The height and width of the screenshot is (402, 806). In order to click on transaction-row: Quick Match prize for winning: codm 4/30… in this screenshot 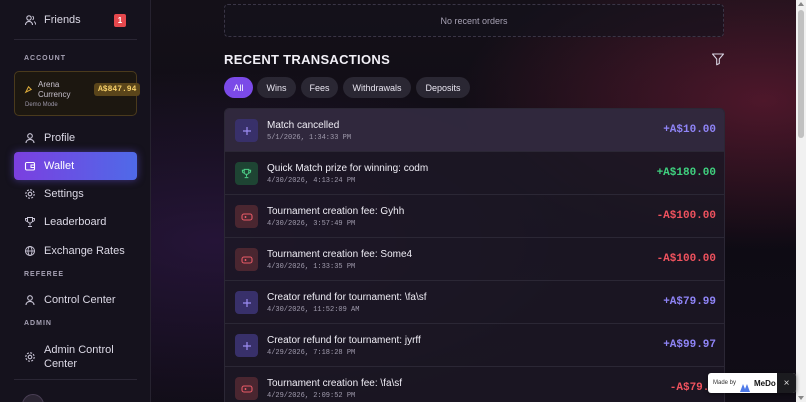, I will do `click(474, 173)`.